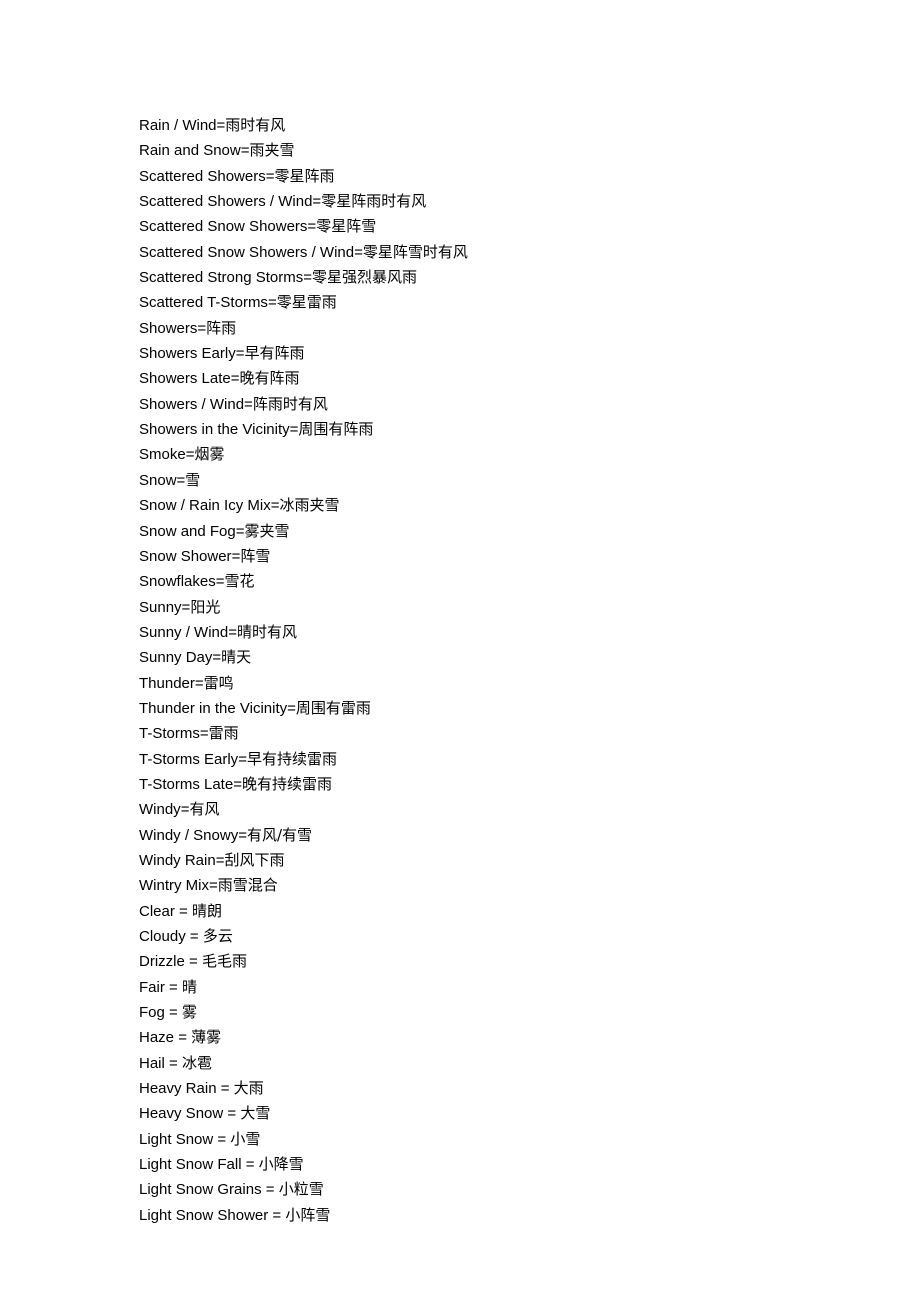 The image size is (920, 1302). Describe the element at coordinates (158, 480) in the screenshot. I see `glossary-term: Snow` at that location.